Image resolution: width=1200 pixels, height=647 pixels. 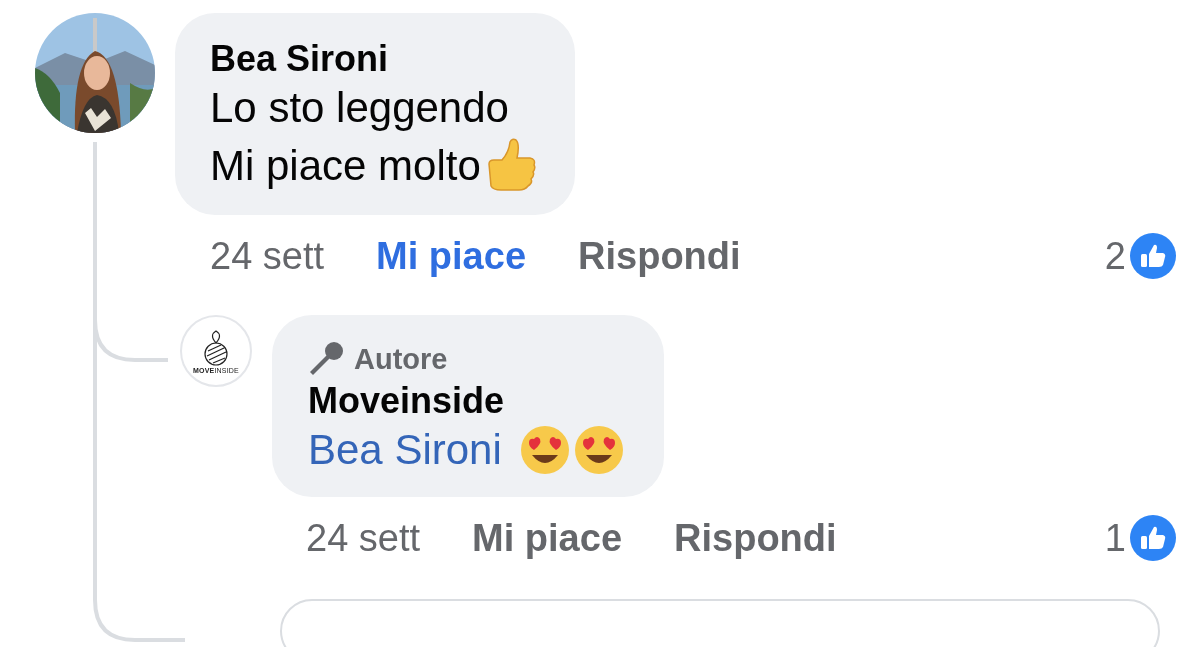 What do you see at coordinates (1115, 538) in the screenshot?
I see `reaction-count: 1` at bounding box center [1115, 538].